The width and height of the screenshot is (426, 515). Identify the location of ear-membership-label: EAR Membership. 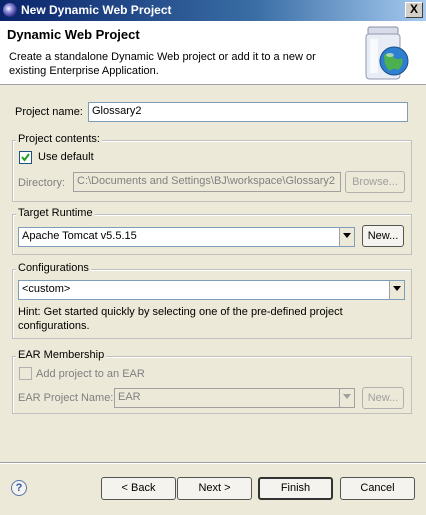
(61, 355).